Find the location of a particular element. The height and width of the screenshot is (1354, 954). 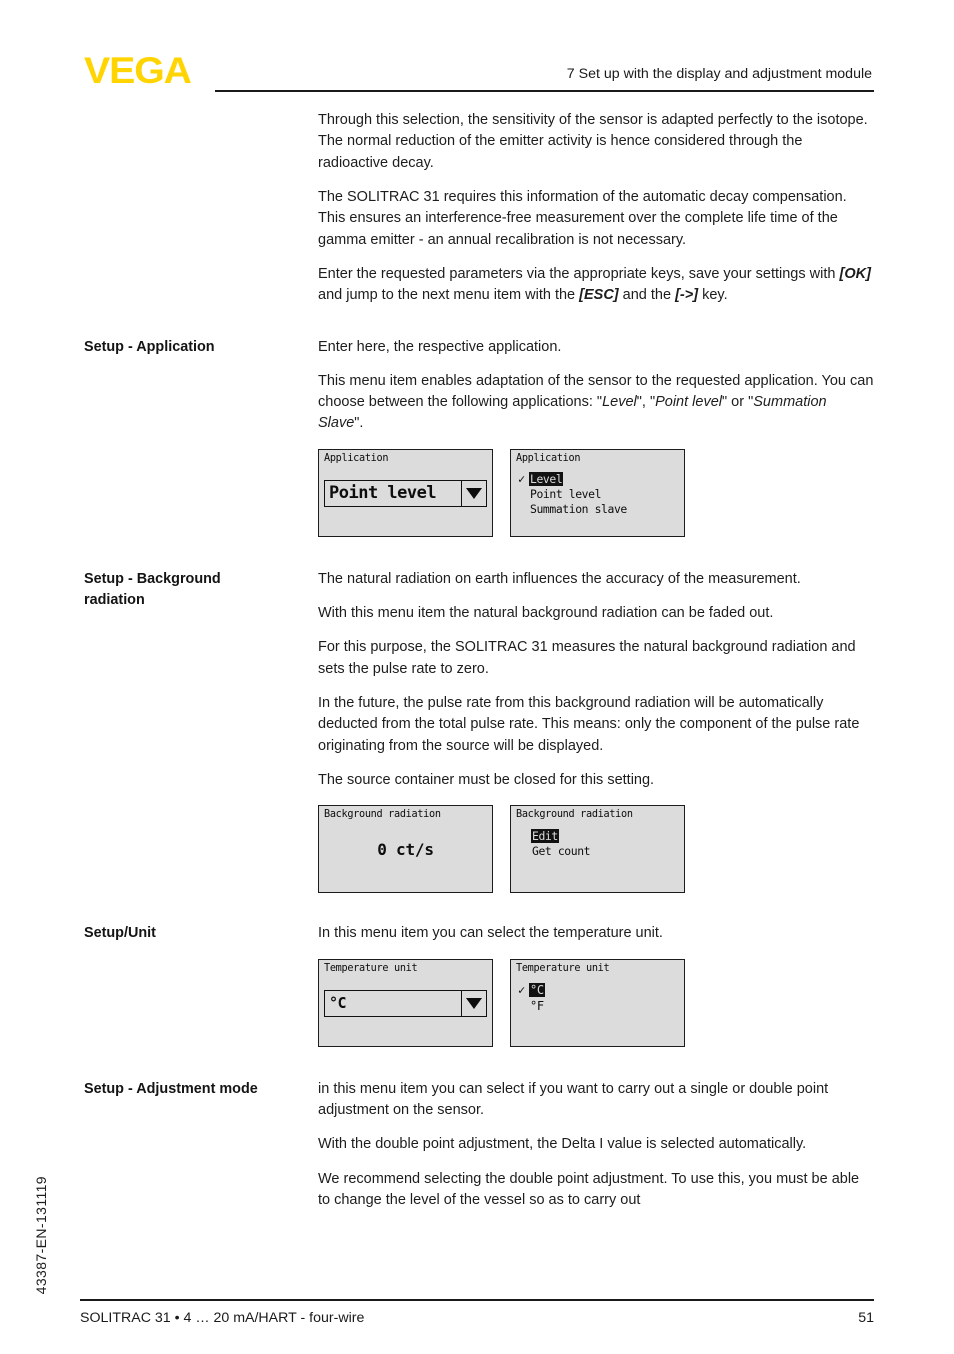

section-label-adjustment-col: Setup - Adjustment mode is located at coordinates (159, 1089).